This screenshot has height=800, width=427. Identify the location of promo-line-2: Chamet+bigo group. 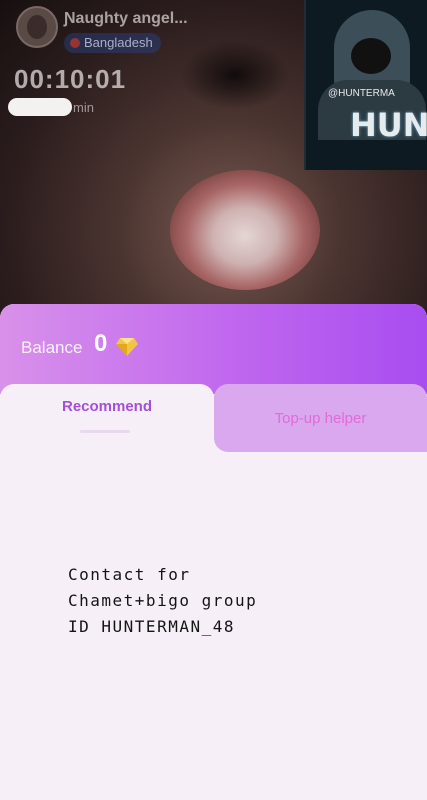
(163, 600).